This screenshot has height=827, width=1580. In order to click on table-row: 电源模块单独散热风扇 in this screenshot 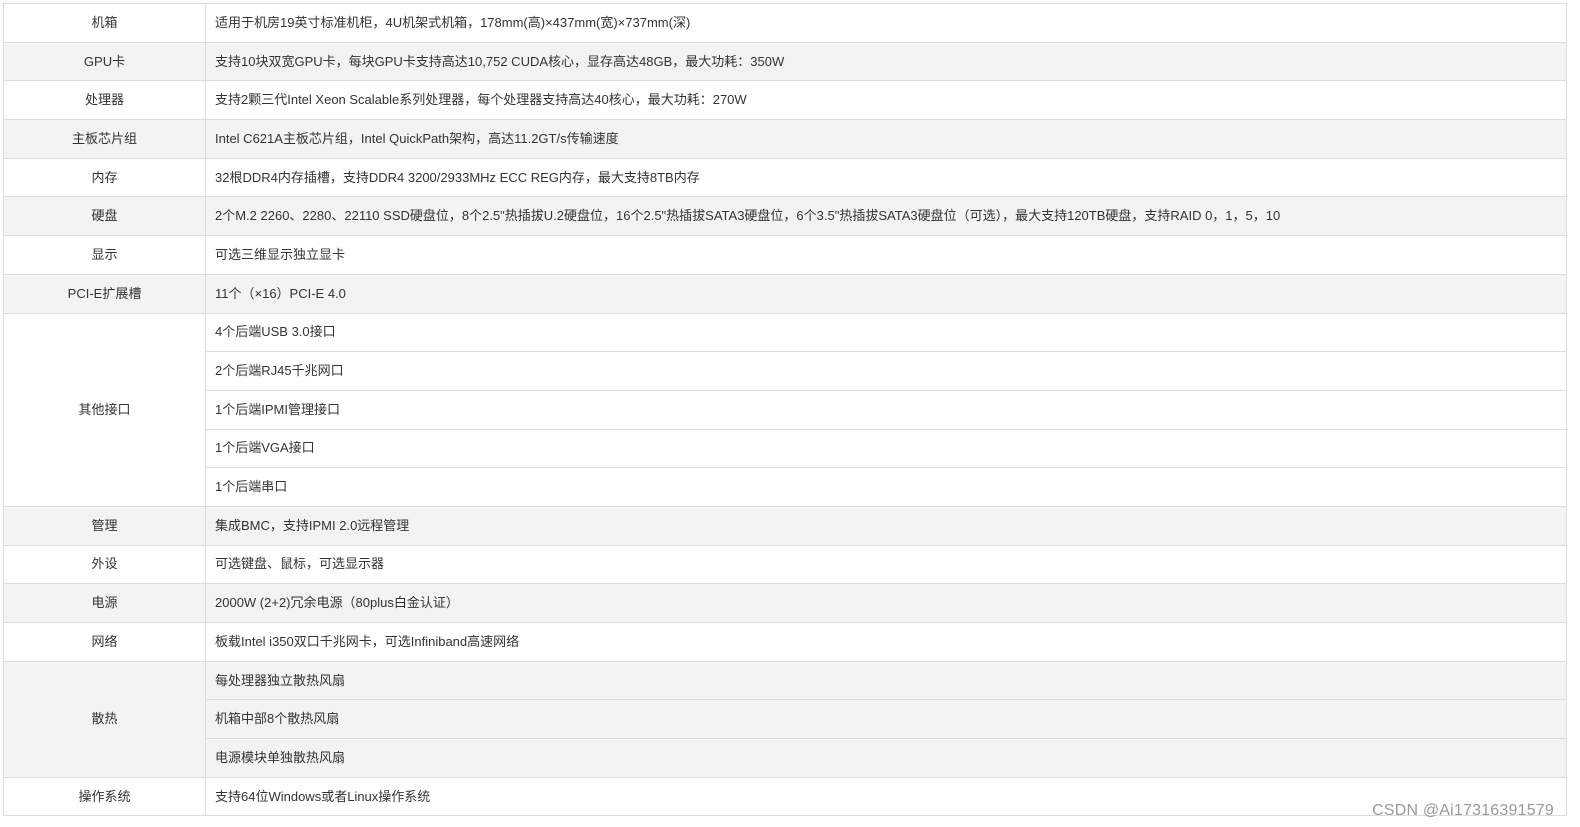, I will do `click(785, 758)`.